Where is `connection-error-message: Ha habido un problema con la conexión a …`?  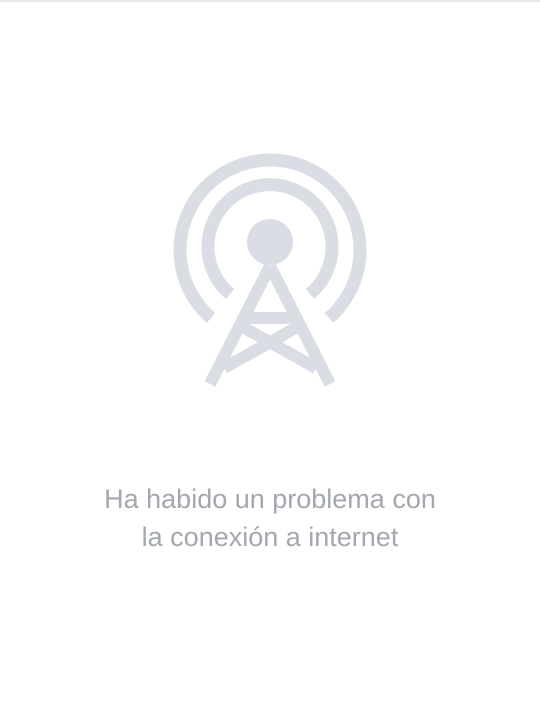 connection-error-message: Ha habido un problema con la conexión a … is located at coordinates (270, 518).